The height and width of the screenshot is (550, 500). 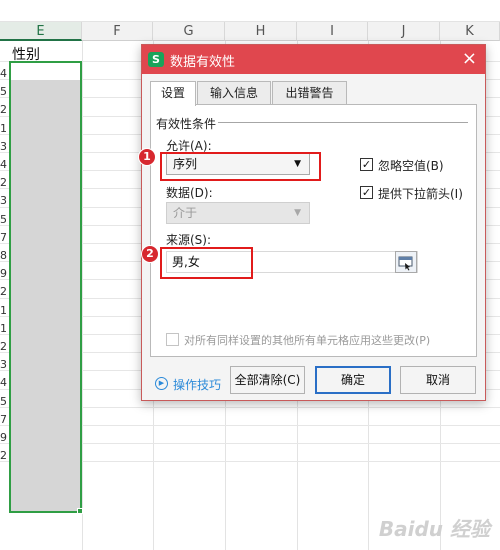 What do you see at coordinates (411, 166) in the screenshot?
I see `ignore-blank-label: 忽略空值(B)` at bounding box center [411, 166].